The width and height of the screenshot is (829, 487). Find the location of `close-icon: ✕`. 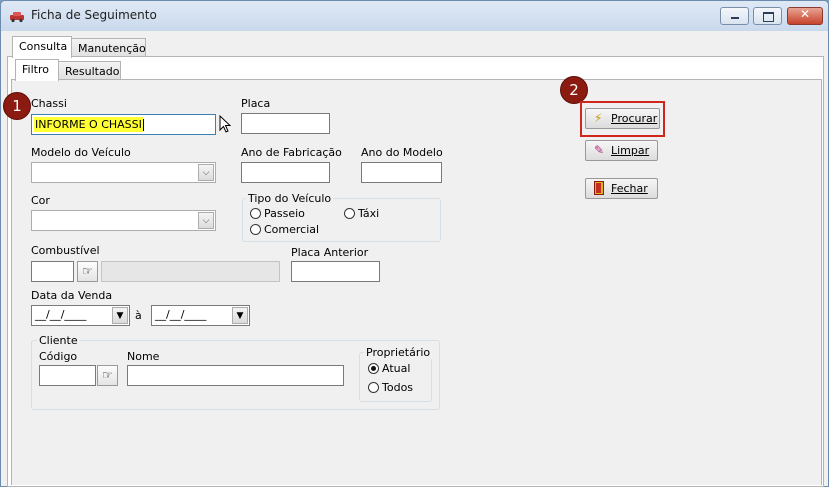

close-icon: ✕ is located at coordinates (805, 14).